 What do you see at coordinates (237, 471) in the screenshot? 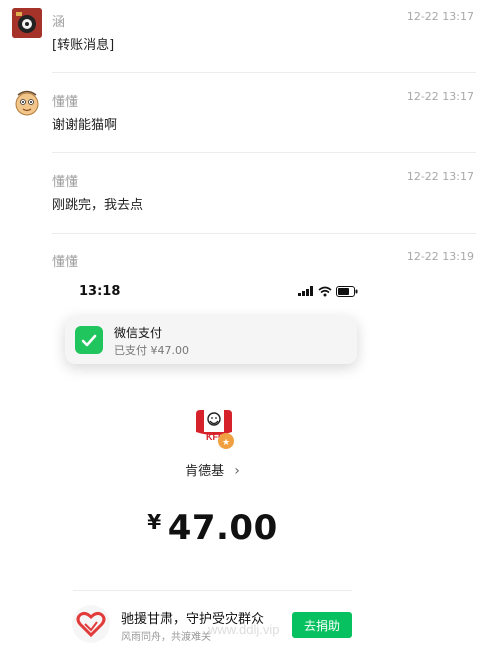
I see `chevron-right-icon: ›` at bounding box center [237, 471].